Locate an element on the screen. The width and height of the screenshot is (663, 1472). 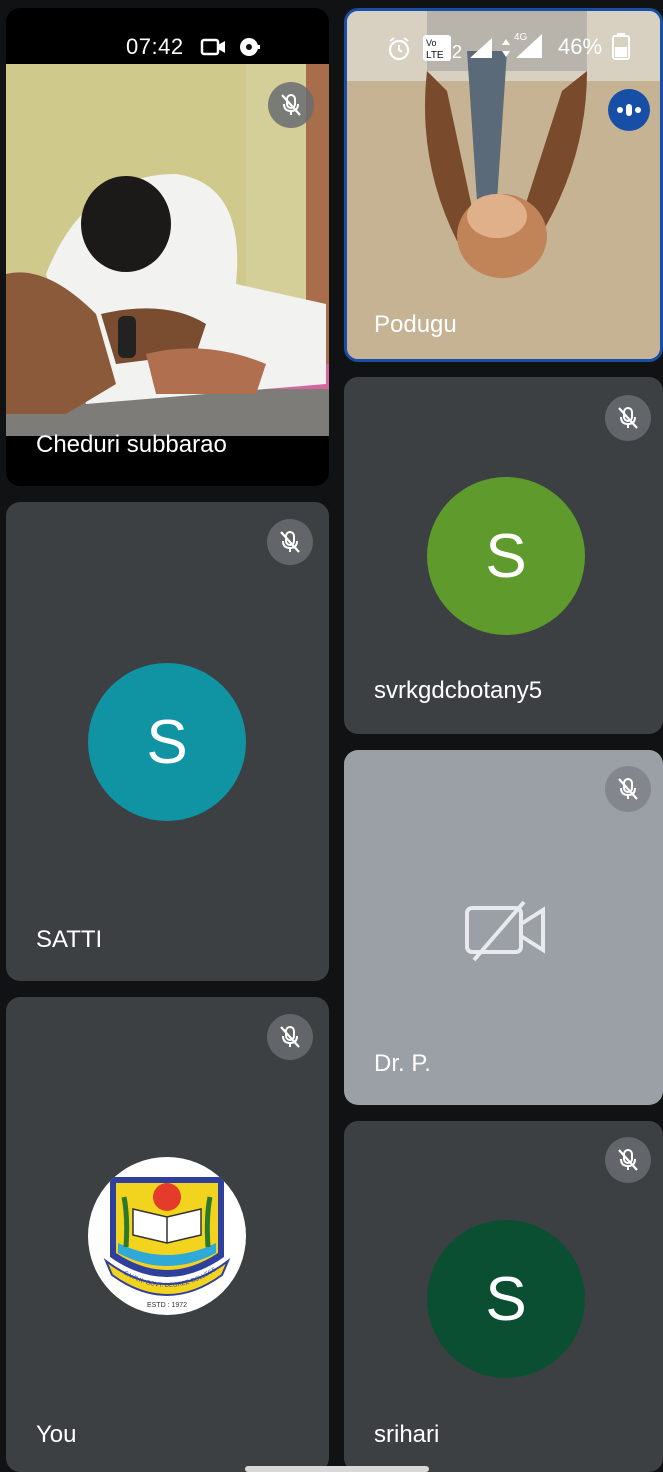
svg-text: LTE is located at coordinates (435, 55).